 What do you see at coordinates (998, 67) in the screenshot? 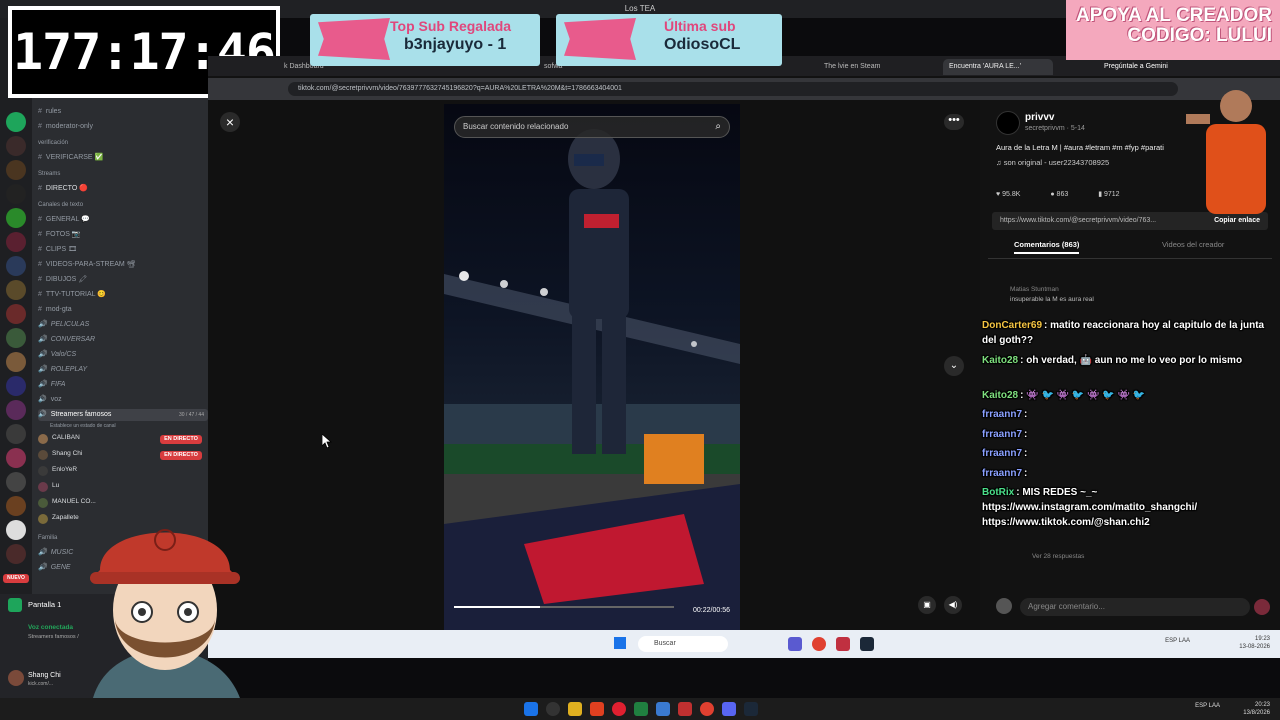
I see `tab-tiktok-active: Encuentra 'AURA LE...'` at bounding box center [998, 67].